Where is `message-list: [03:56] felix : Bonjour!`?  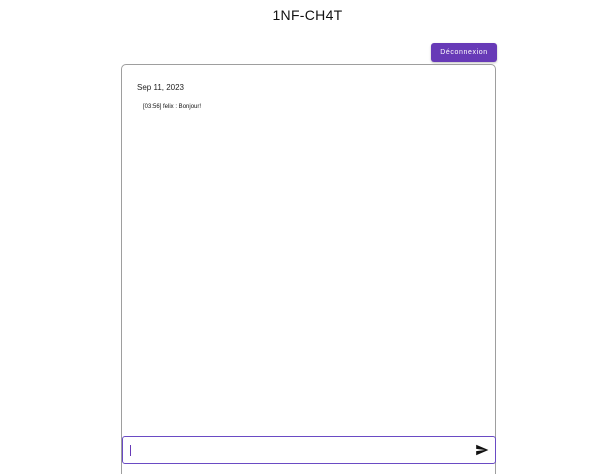
message-list: [03:56] felix : Bonjour! is located at coordinates (314, 107).